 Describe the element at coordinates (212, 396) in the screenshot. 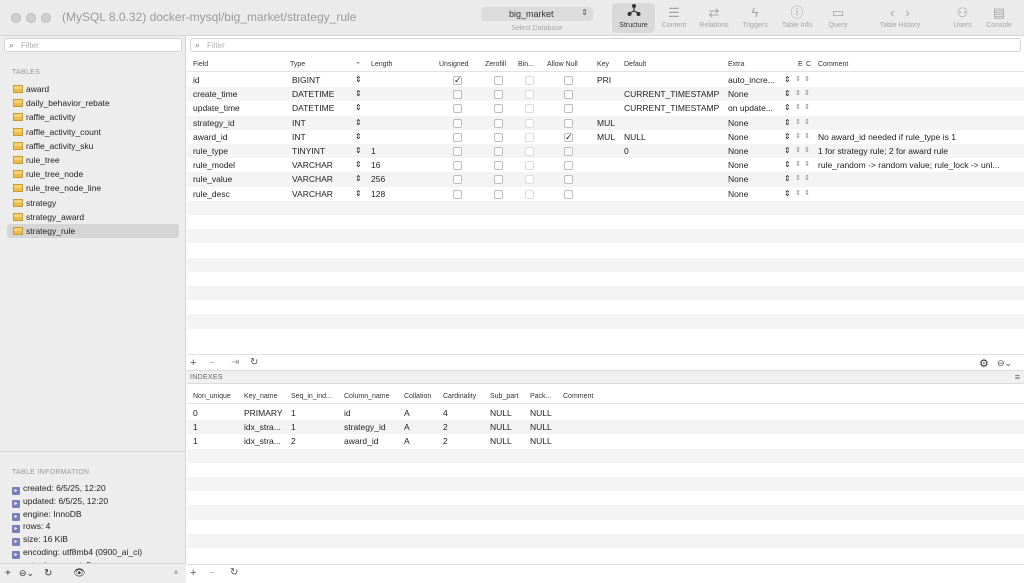

I see `index-column-header: Non_unique` at that location.